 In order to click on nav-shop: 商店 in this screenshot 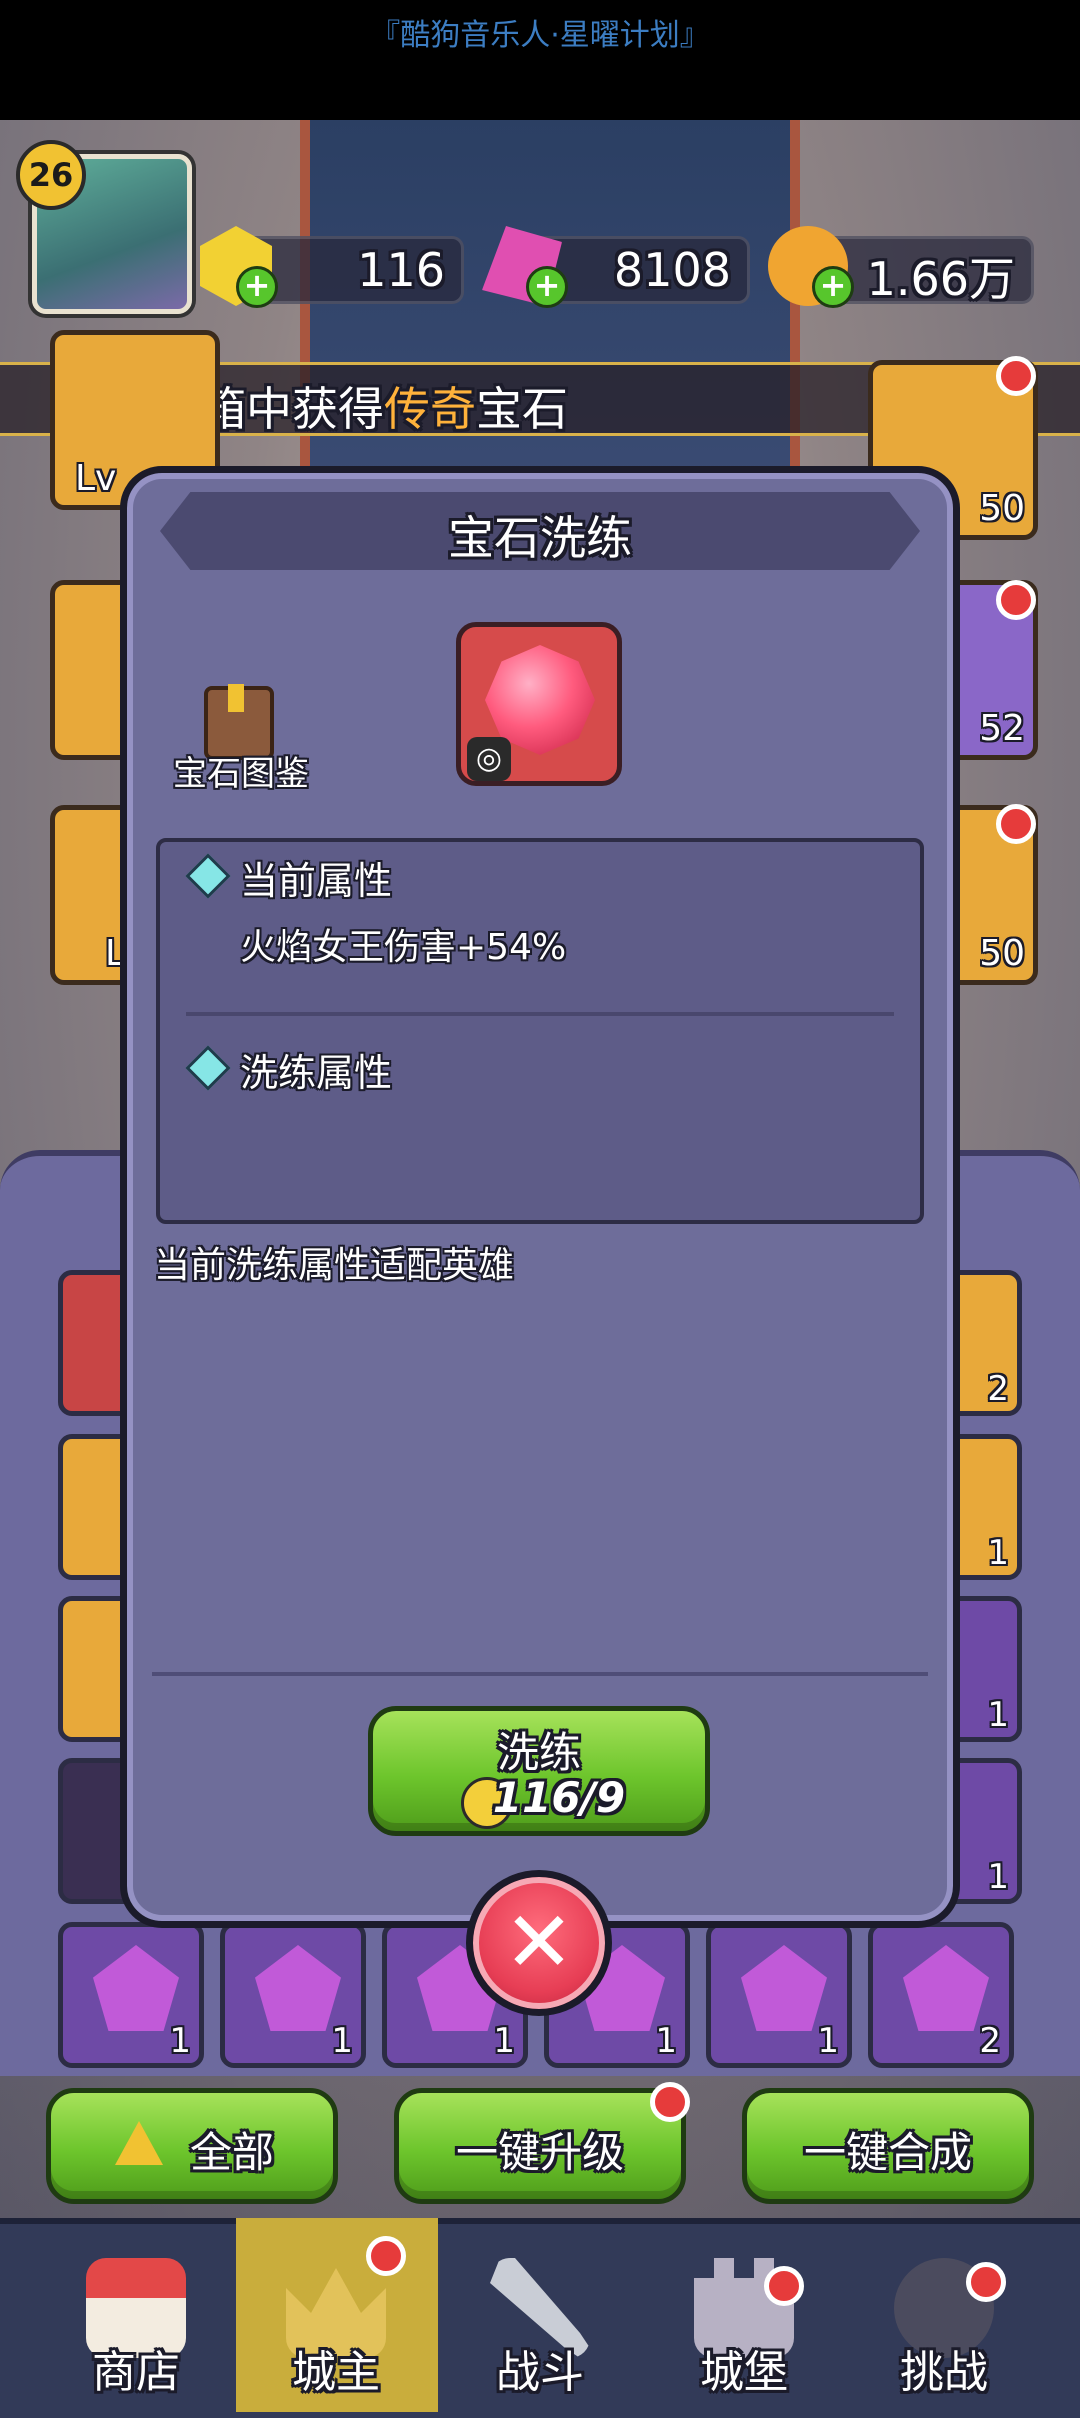, I will do `click(136, 2315)`.